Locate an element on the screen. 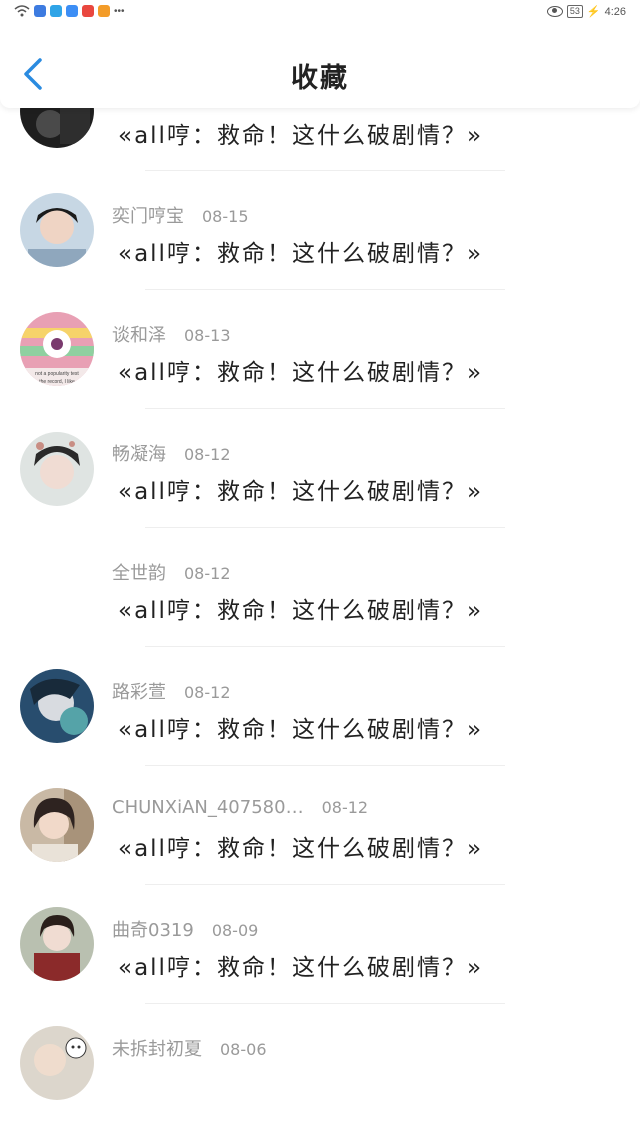 The height and width of the screenshot is (1122, 640). list-item: 曲奇0319 08-09 «all哼：救命！这什么破剧情？» is located at coordinates (320, 944).